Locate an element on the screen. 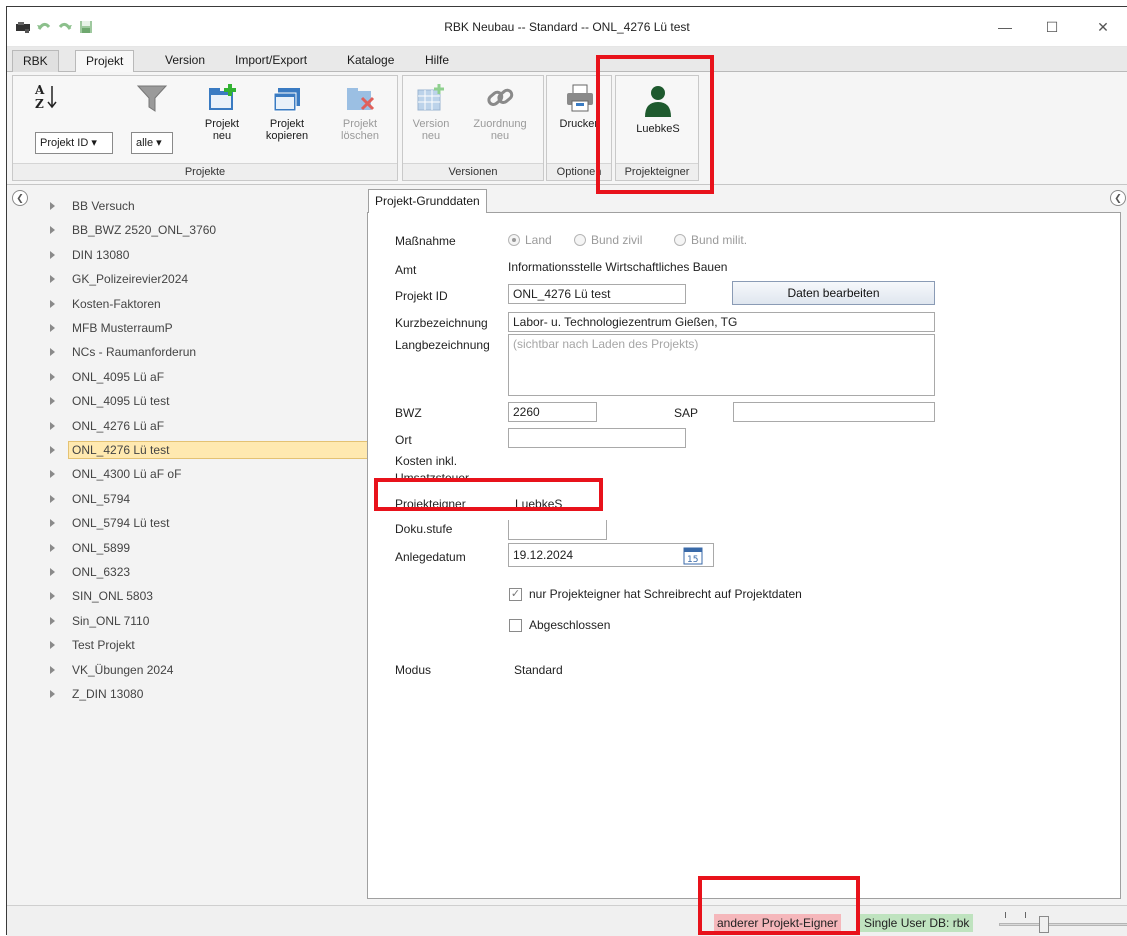 The image size is (1127, 936). collapse-left-icon: ❮ is located at coordinates (20, 198).